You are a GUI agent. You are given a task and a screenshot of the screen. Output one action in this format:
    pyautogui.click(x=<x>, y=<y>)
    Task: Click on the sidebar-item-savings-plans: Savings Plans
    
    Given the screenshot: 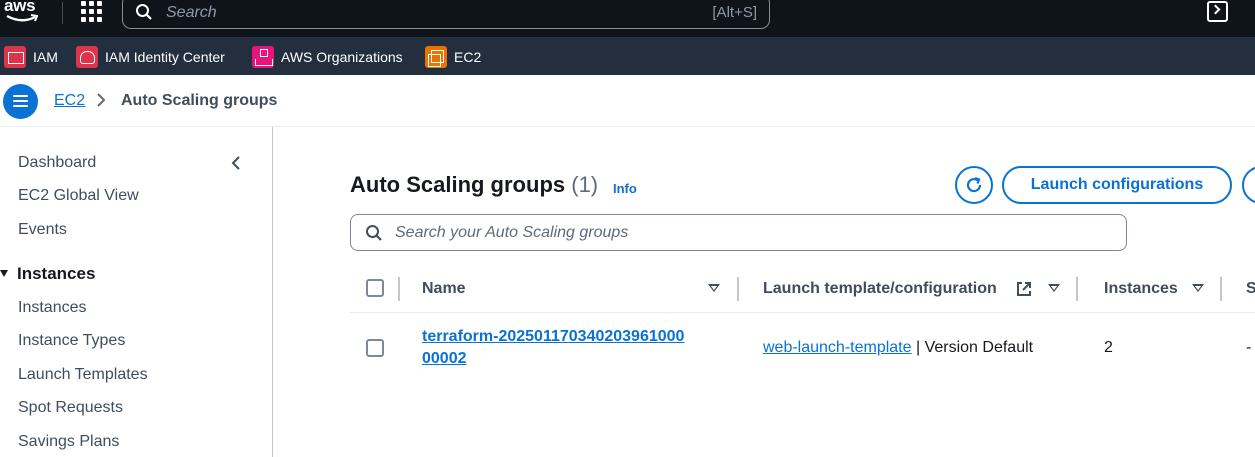 What is the action you would take?
    pyautogui.click(x=68, y=442)
    